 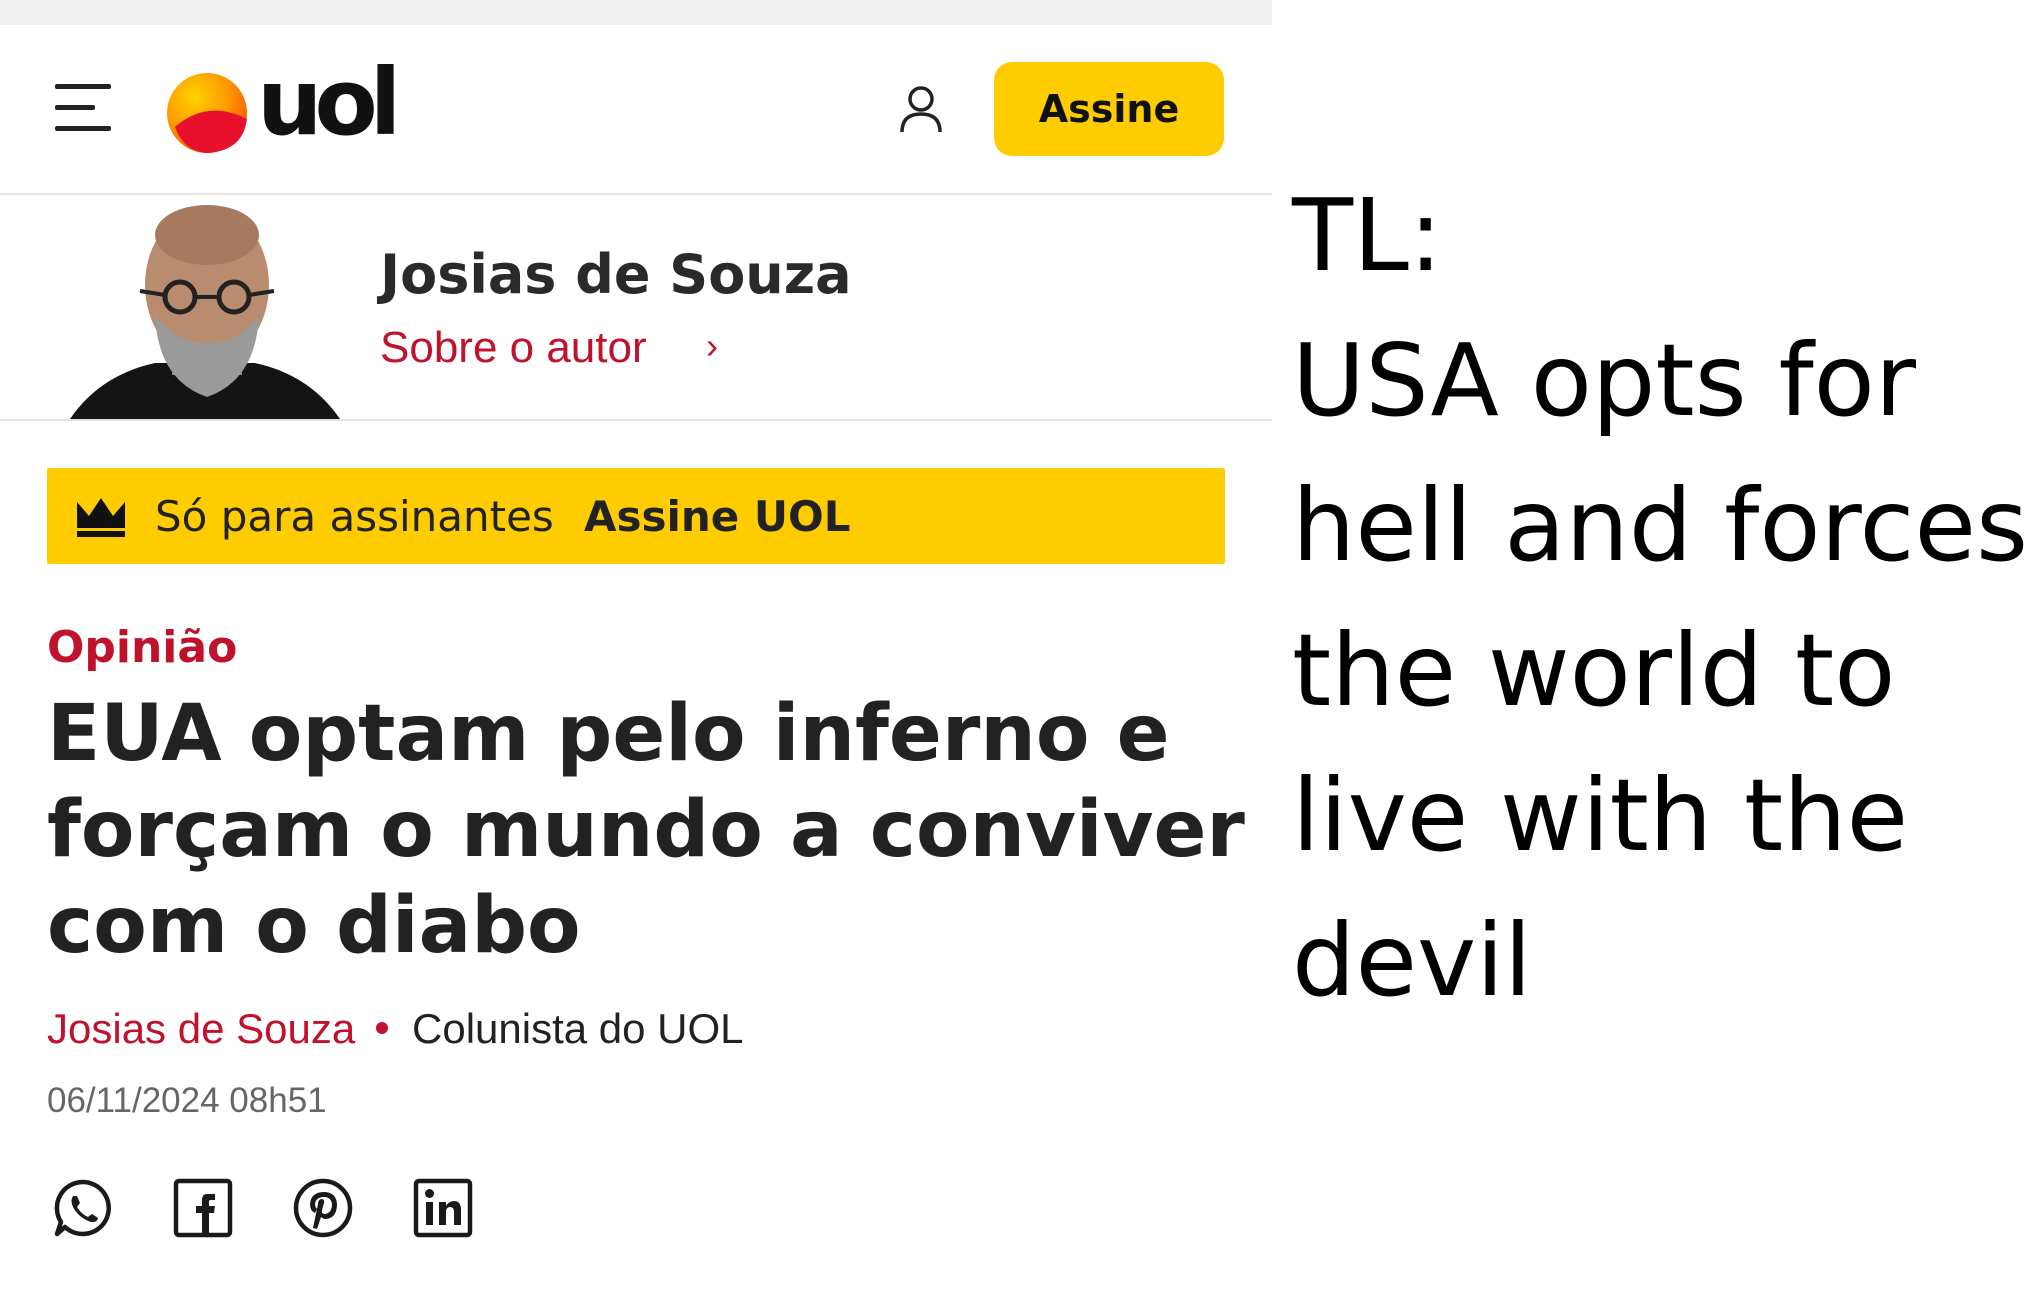 I want to click on crown-icon, so click(x=101, y=517).